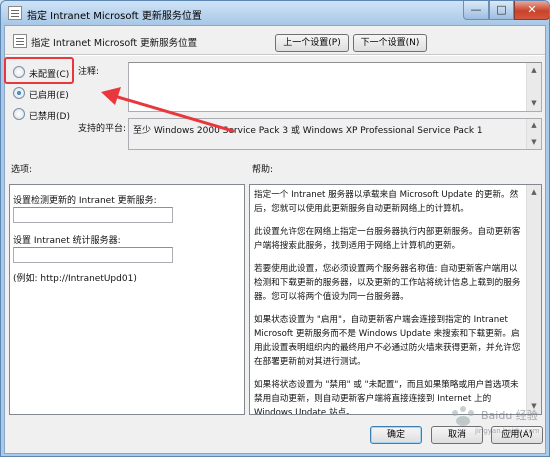 This screenshot has height=457, width=550. I want to click on options-heading: 选项:, so click(22, 170).